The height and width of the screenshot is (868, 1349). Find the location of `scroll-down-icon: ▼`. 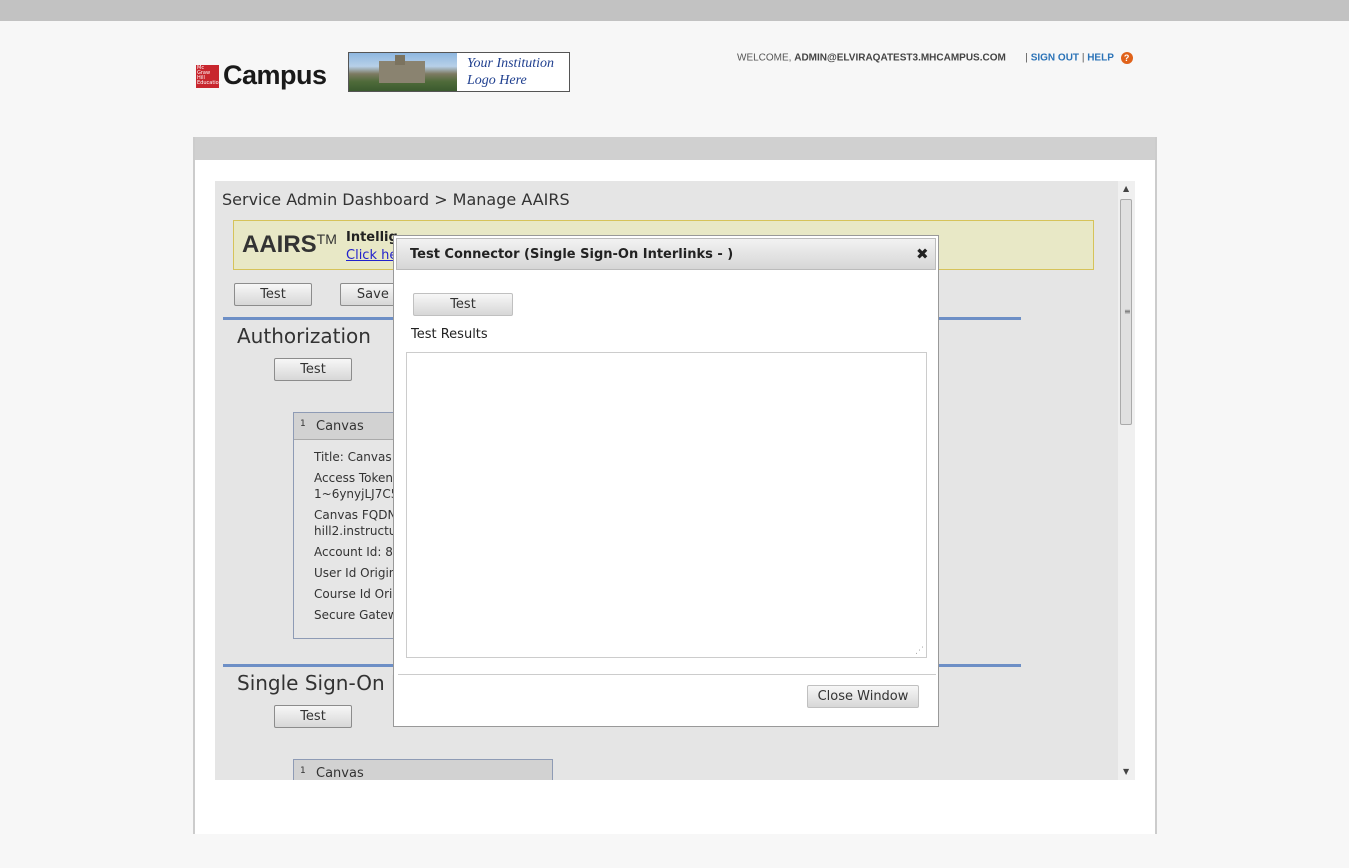

scroll-down-icon: ▼ is located at coordinates (1126, 771).